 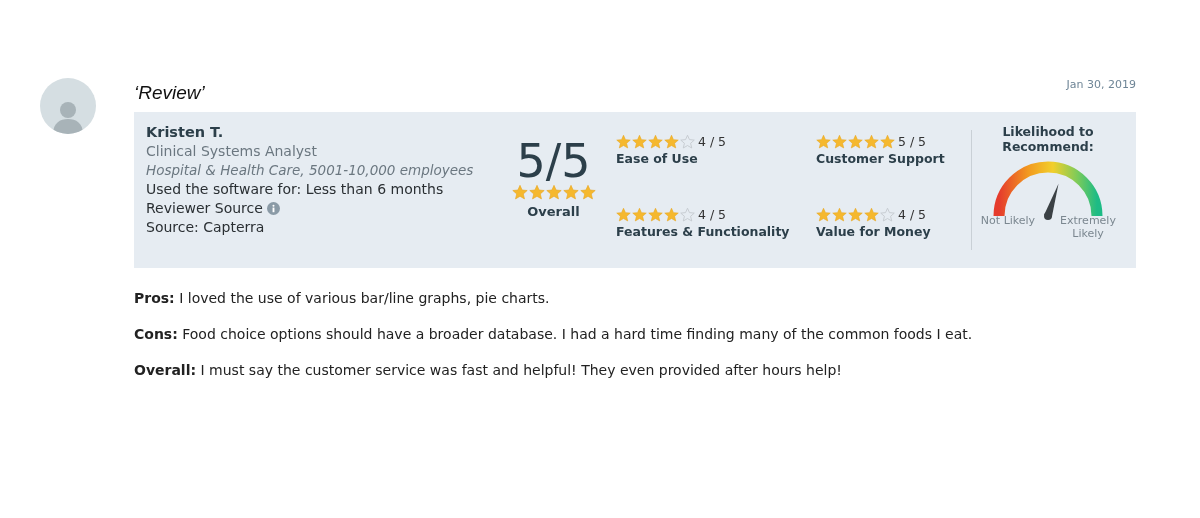 I want to click on reviewer-name: Kristen T., so click(x=185, y=132).